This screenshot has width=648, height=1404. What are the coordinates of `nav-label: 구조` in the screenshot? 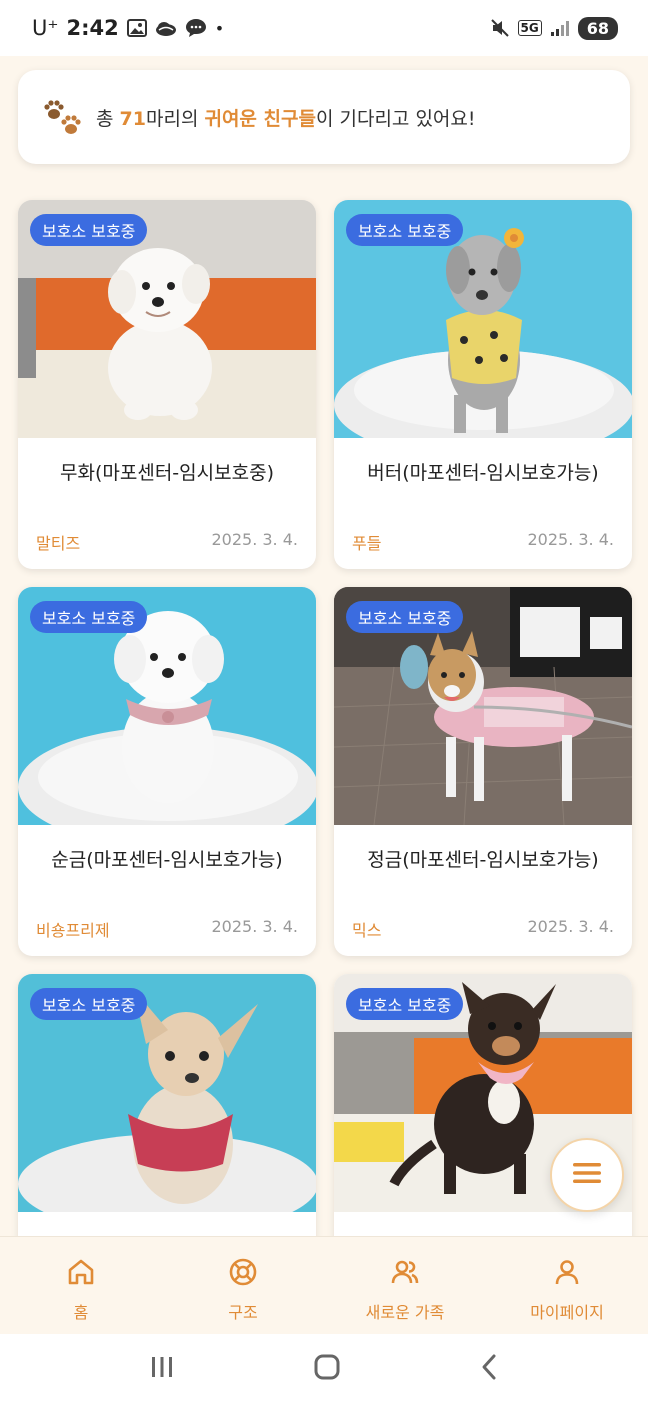 It's located at (243, 1312).